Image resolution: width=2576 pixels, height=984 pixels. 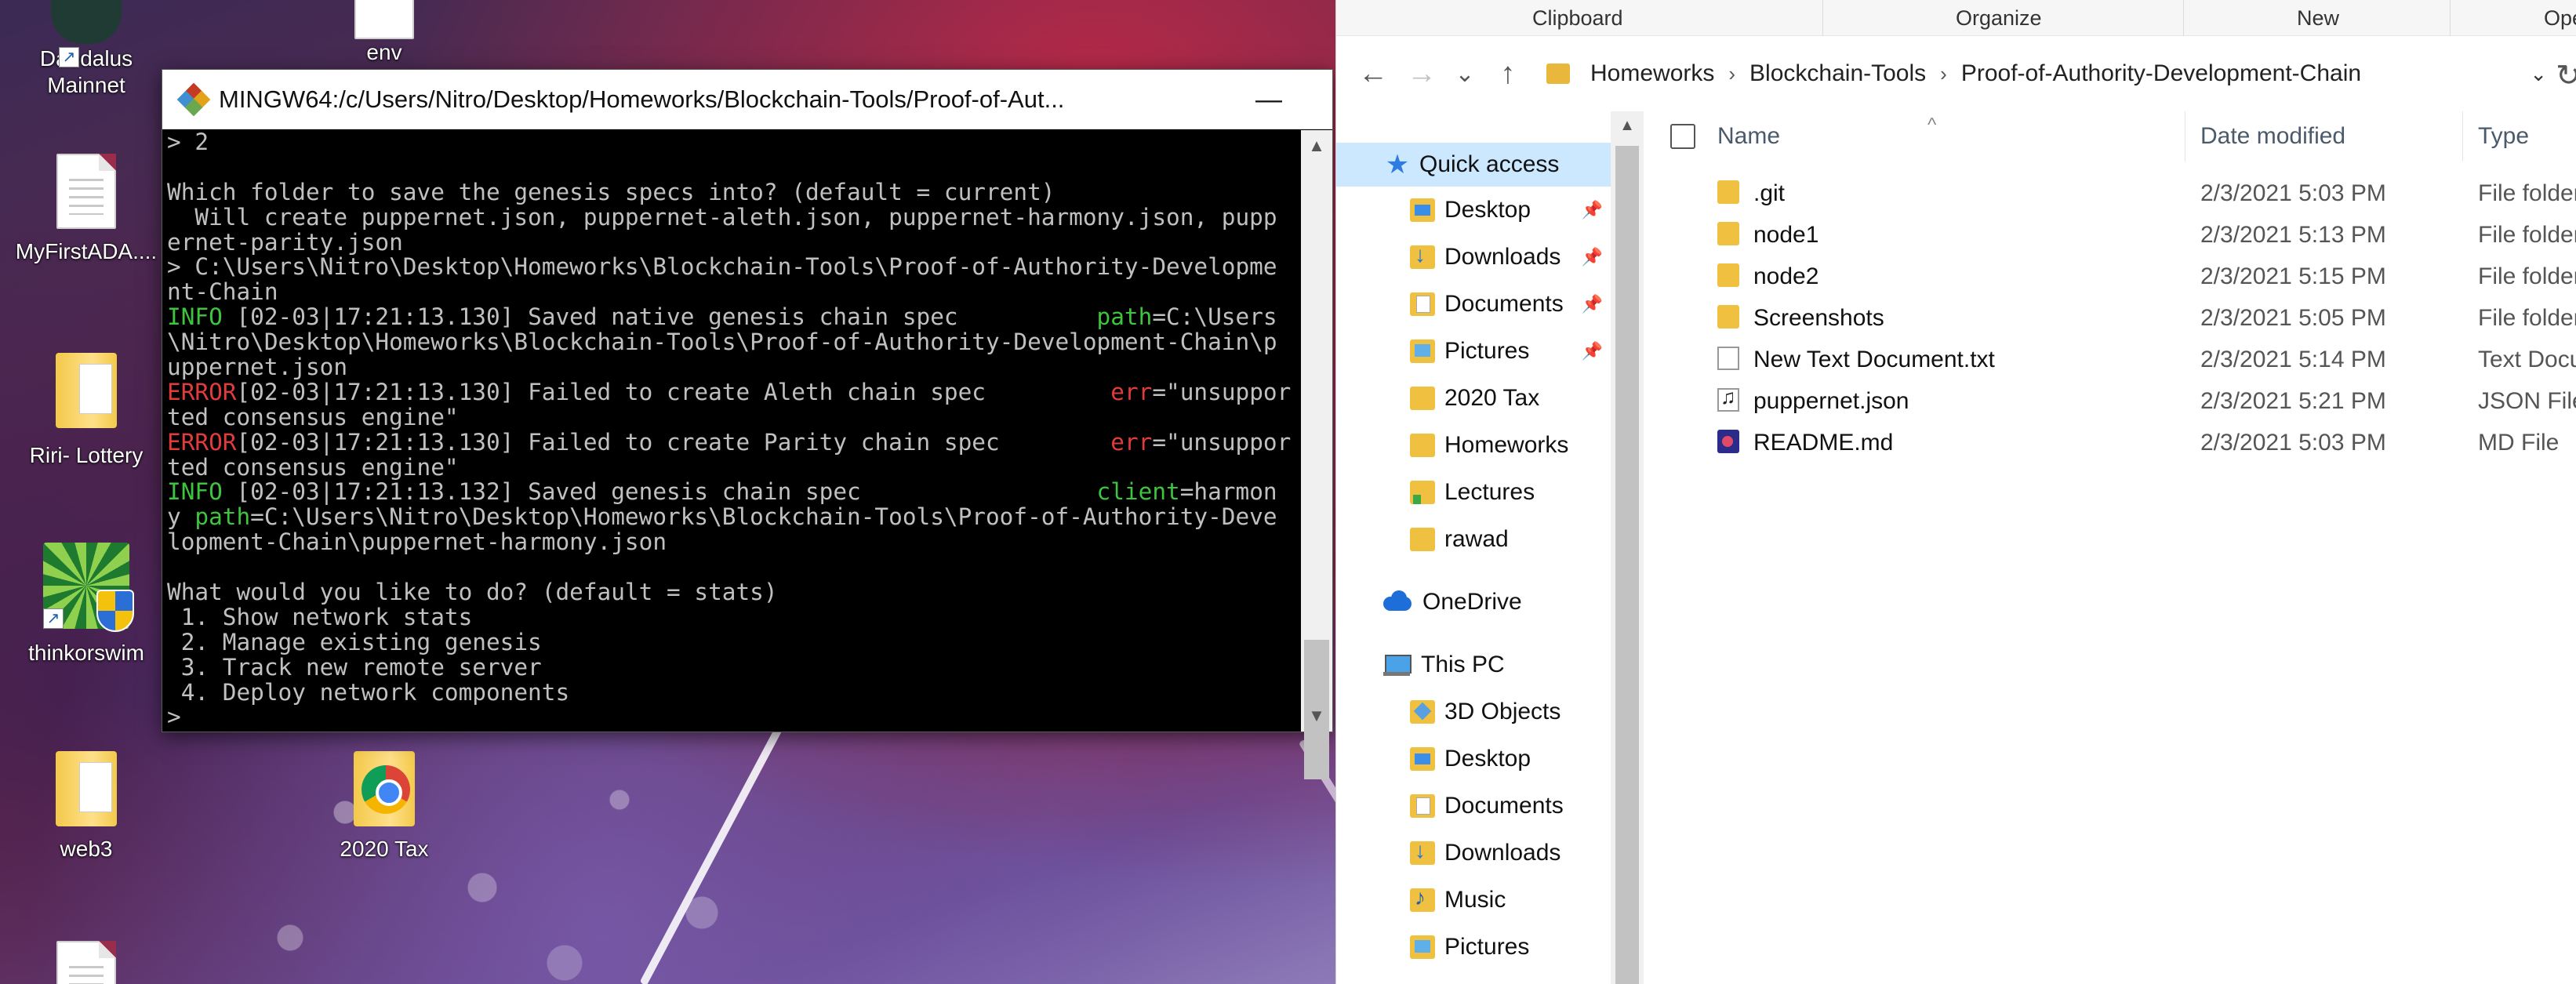 I want to click on maximize-button: ☐, so click(x=1324, y=99).